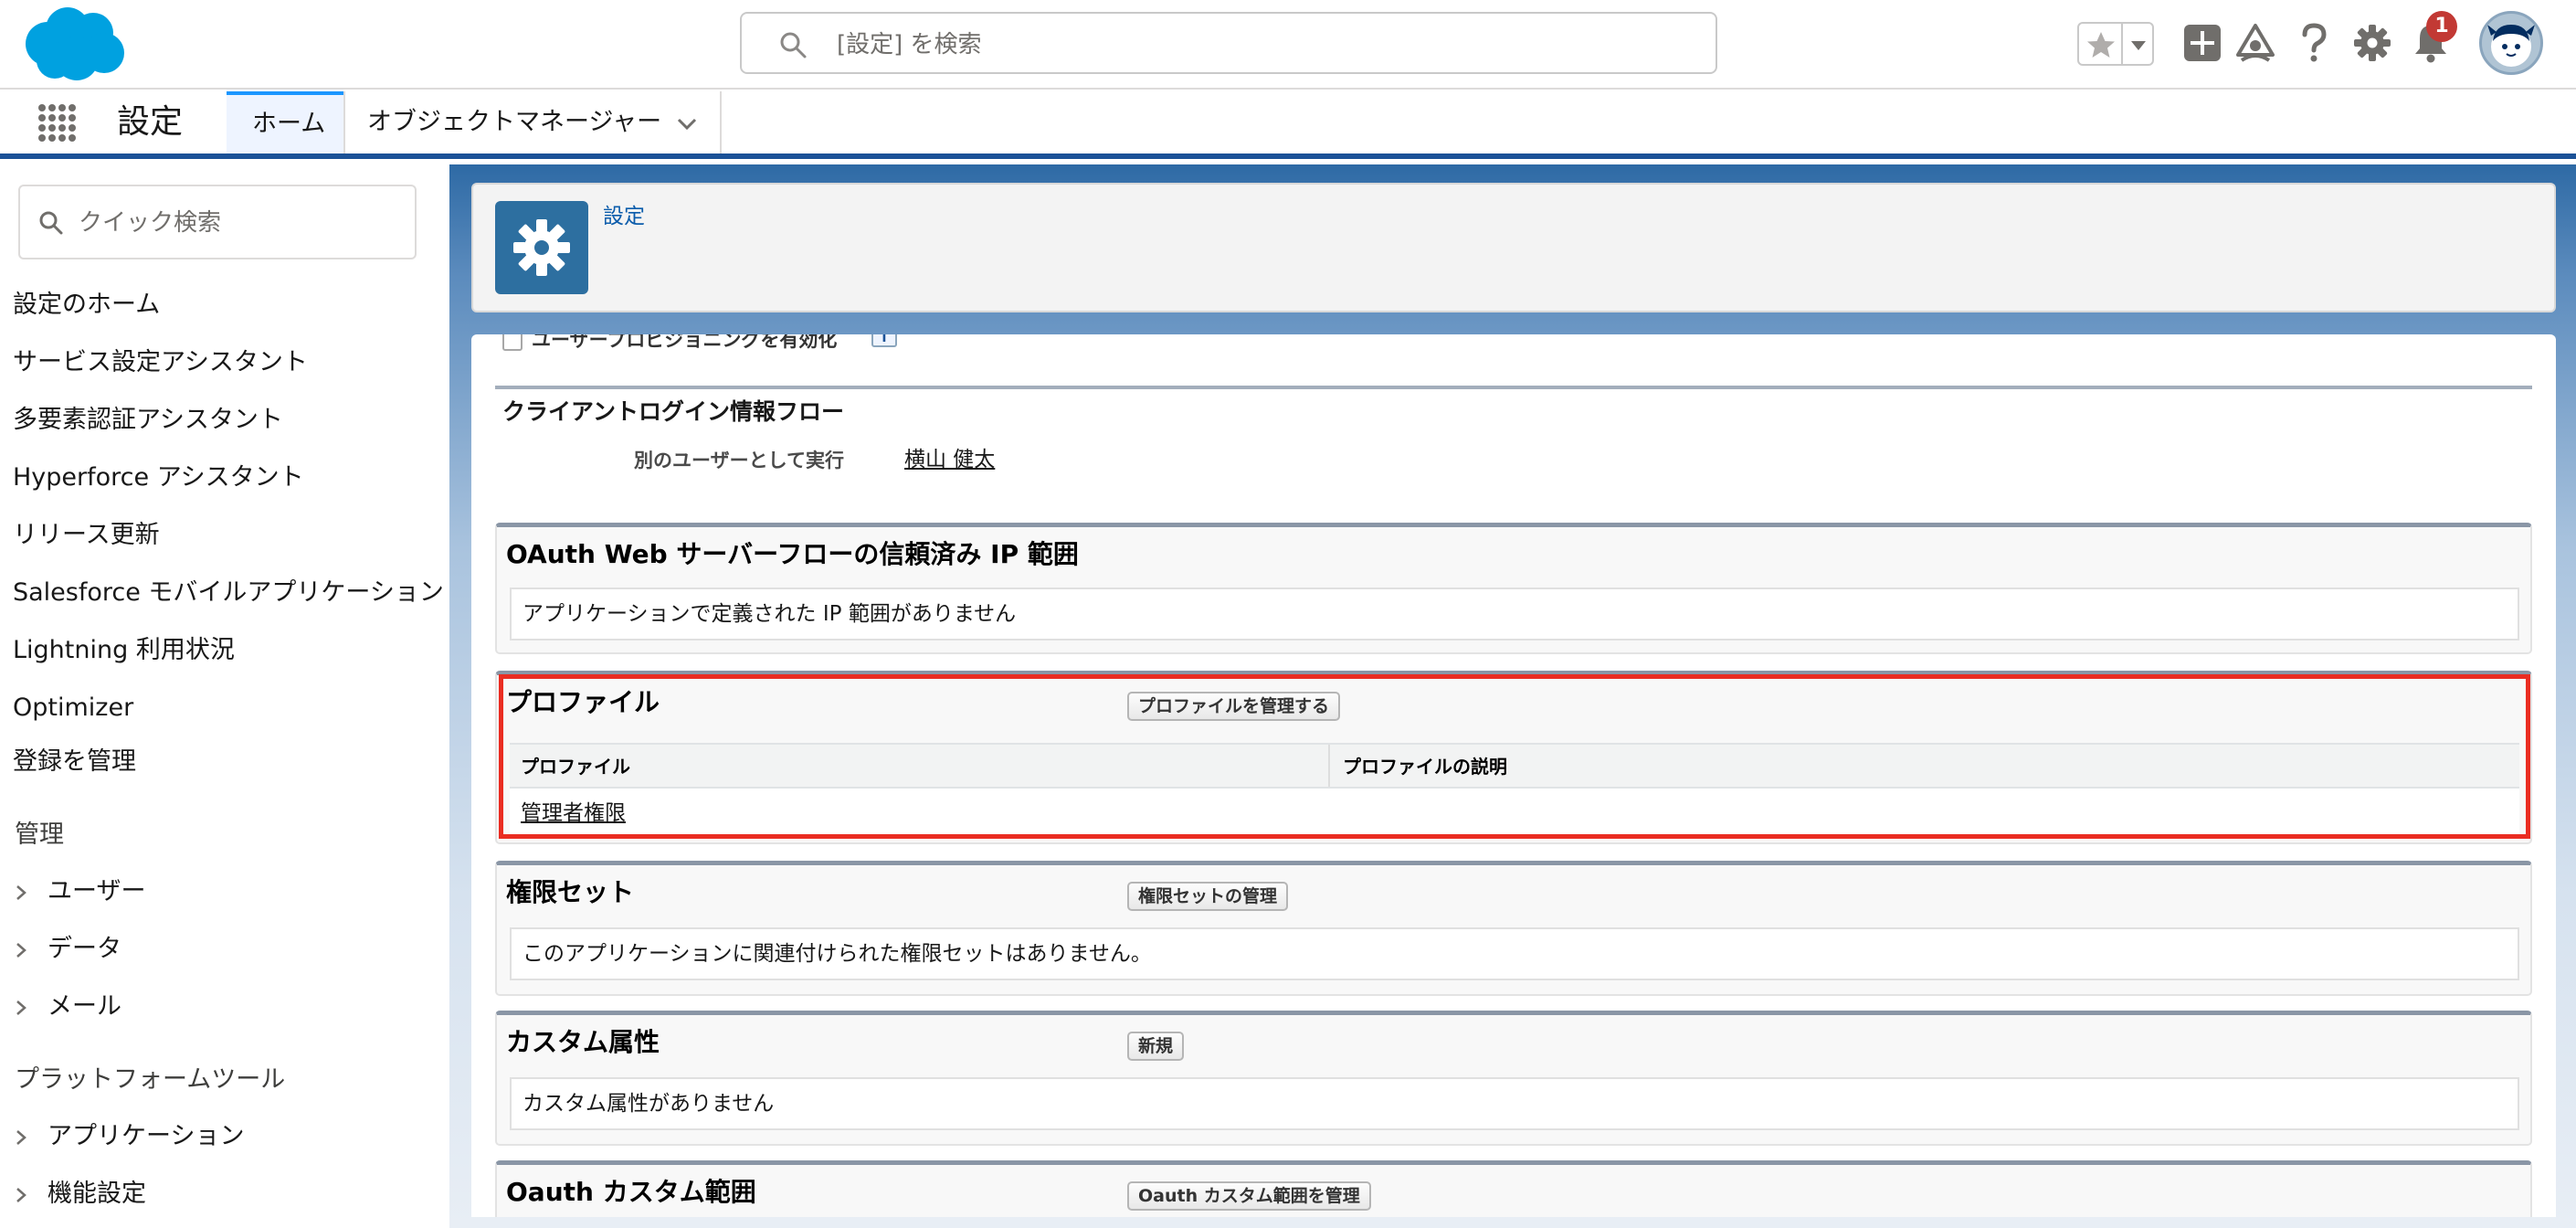 The width and height of the screenshot is (2576, 1228). I want to click on section-title: クライアントログイン情報フロー, so click(674, 411).